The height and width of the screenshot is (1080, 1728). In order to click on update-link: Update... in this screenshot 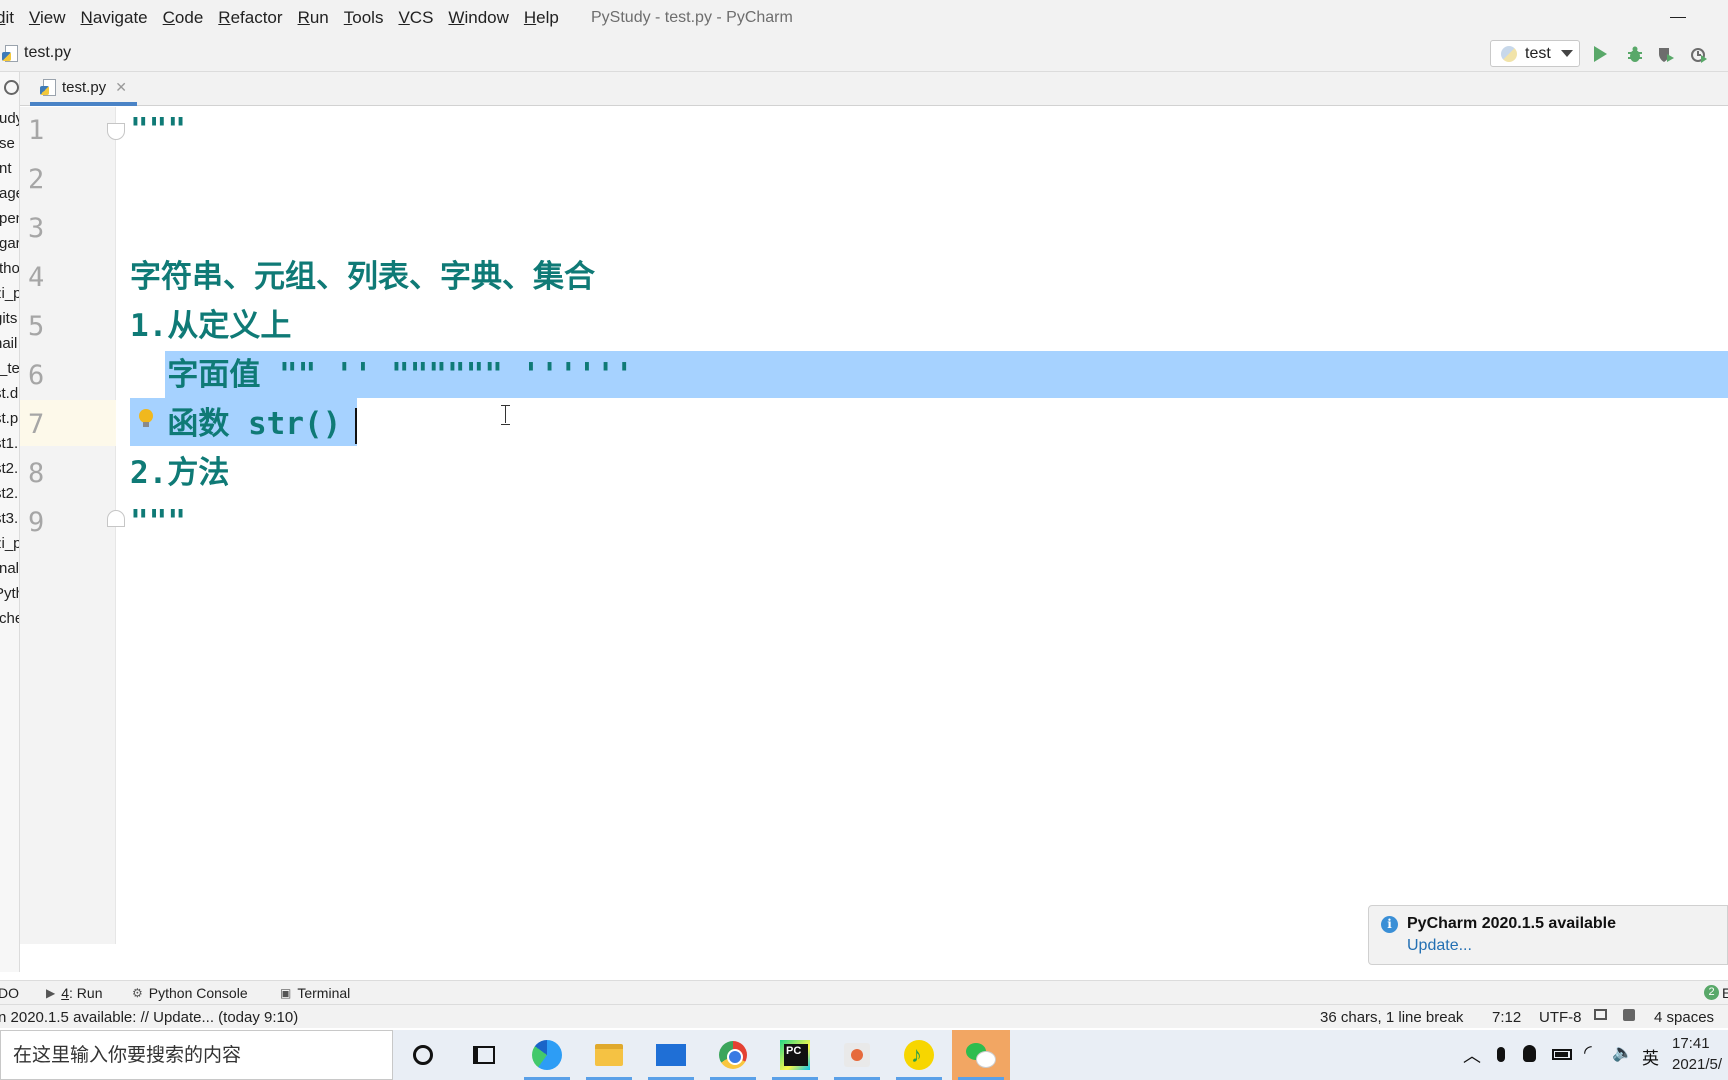, I will do `click(1439, 946)`.